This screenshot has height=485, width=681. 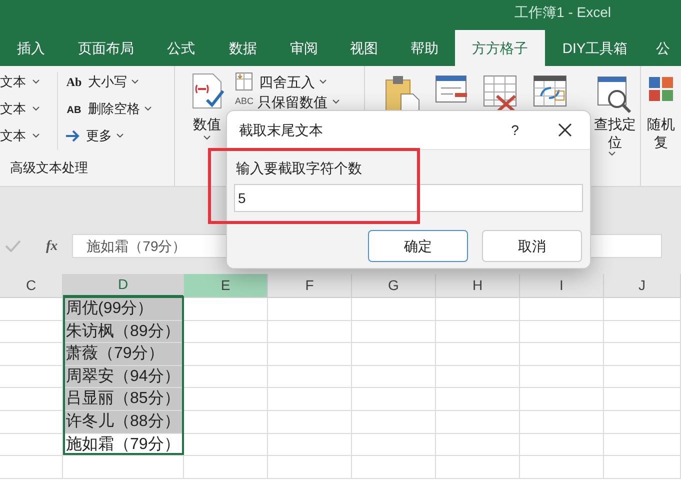 I want to click on round-icon, so click(x=245, y=82).